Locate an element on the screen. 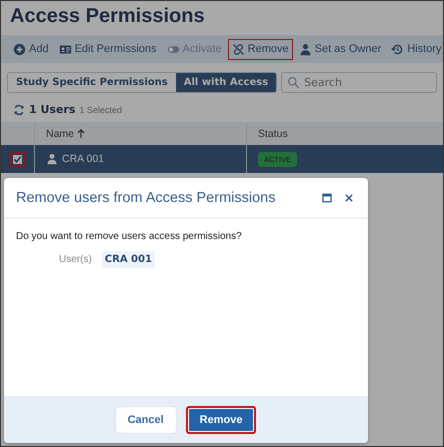  close-icon is located at coordinates (349, 198).